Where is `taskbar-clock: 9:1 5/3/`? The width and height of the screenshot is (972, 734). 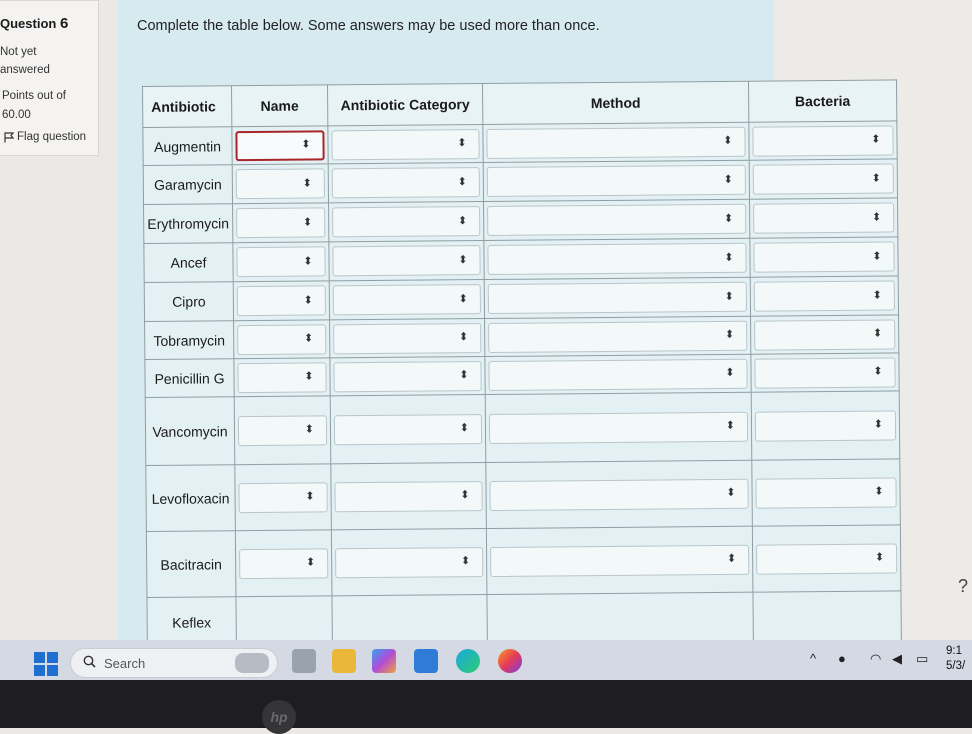
taskbar-clock: 9:1 5/3/ is located at coordinates (955, 659).